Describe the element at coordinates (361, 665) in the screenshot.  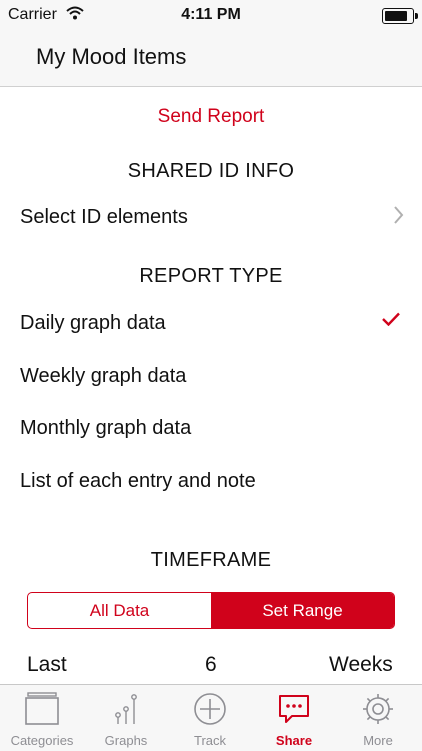
I see `range-unit: Weeks` at that location.